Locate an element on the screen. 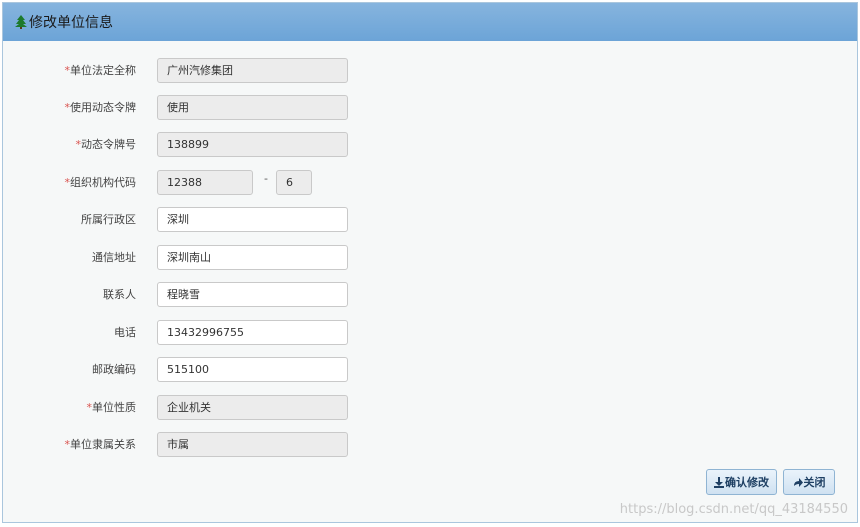 The width and height of the screenshot is (860, 527). field-label-dynamic-token: *使用动态令牌 is located at coordinates (100, 107).